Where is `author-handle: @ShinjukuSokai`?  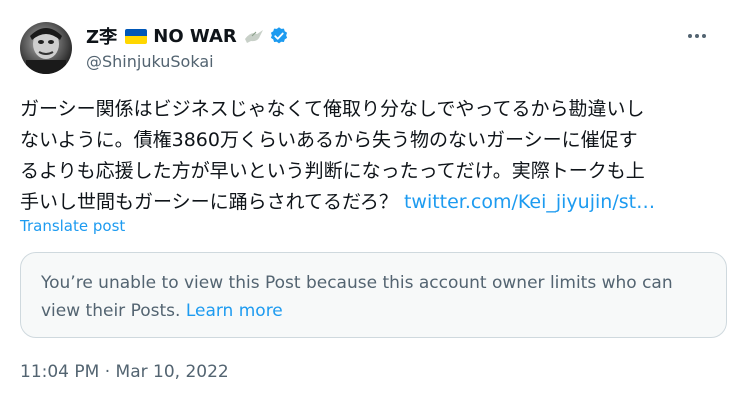
author-handle: @ShinjukuSokai is located at coordinates (187, 61).